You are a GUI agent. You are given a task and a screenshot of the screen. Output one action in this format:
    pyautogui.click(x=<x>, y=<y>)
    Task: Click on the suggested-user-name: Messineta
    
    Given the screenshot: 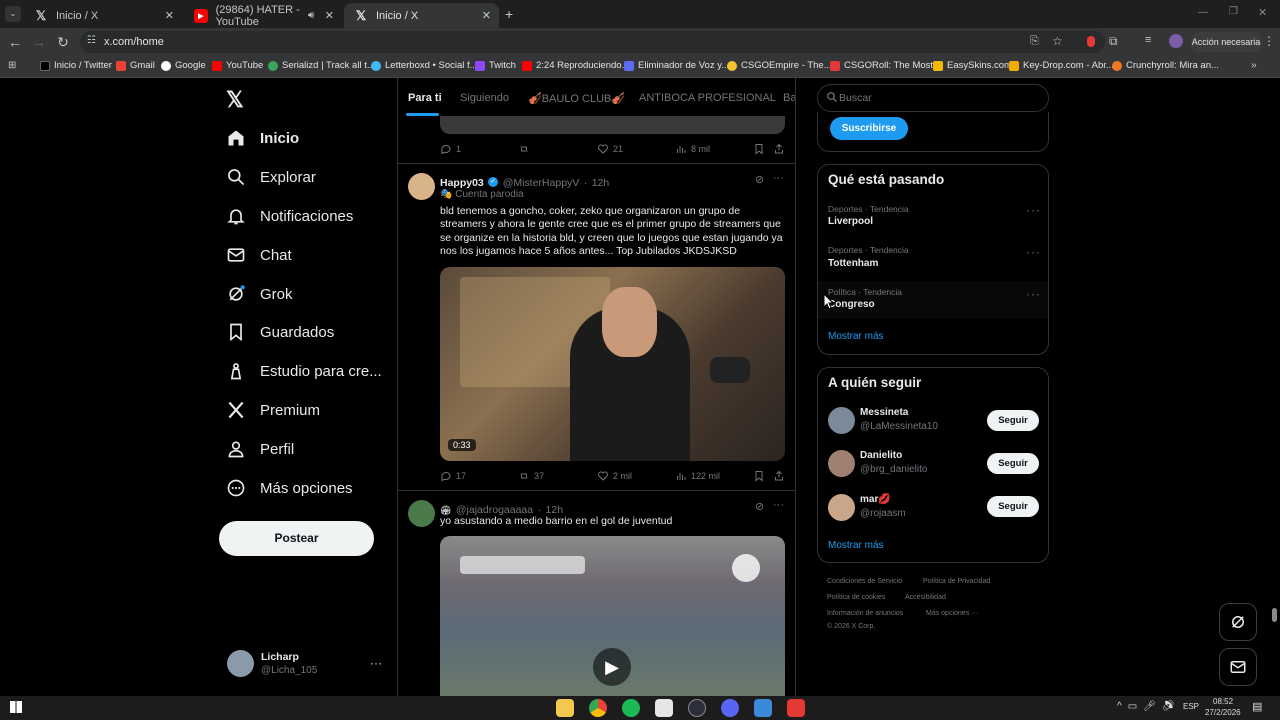 What is the action you would take?
    pyautogui.click(x=884, y=412)
    